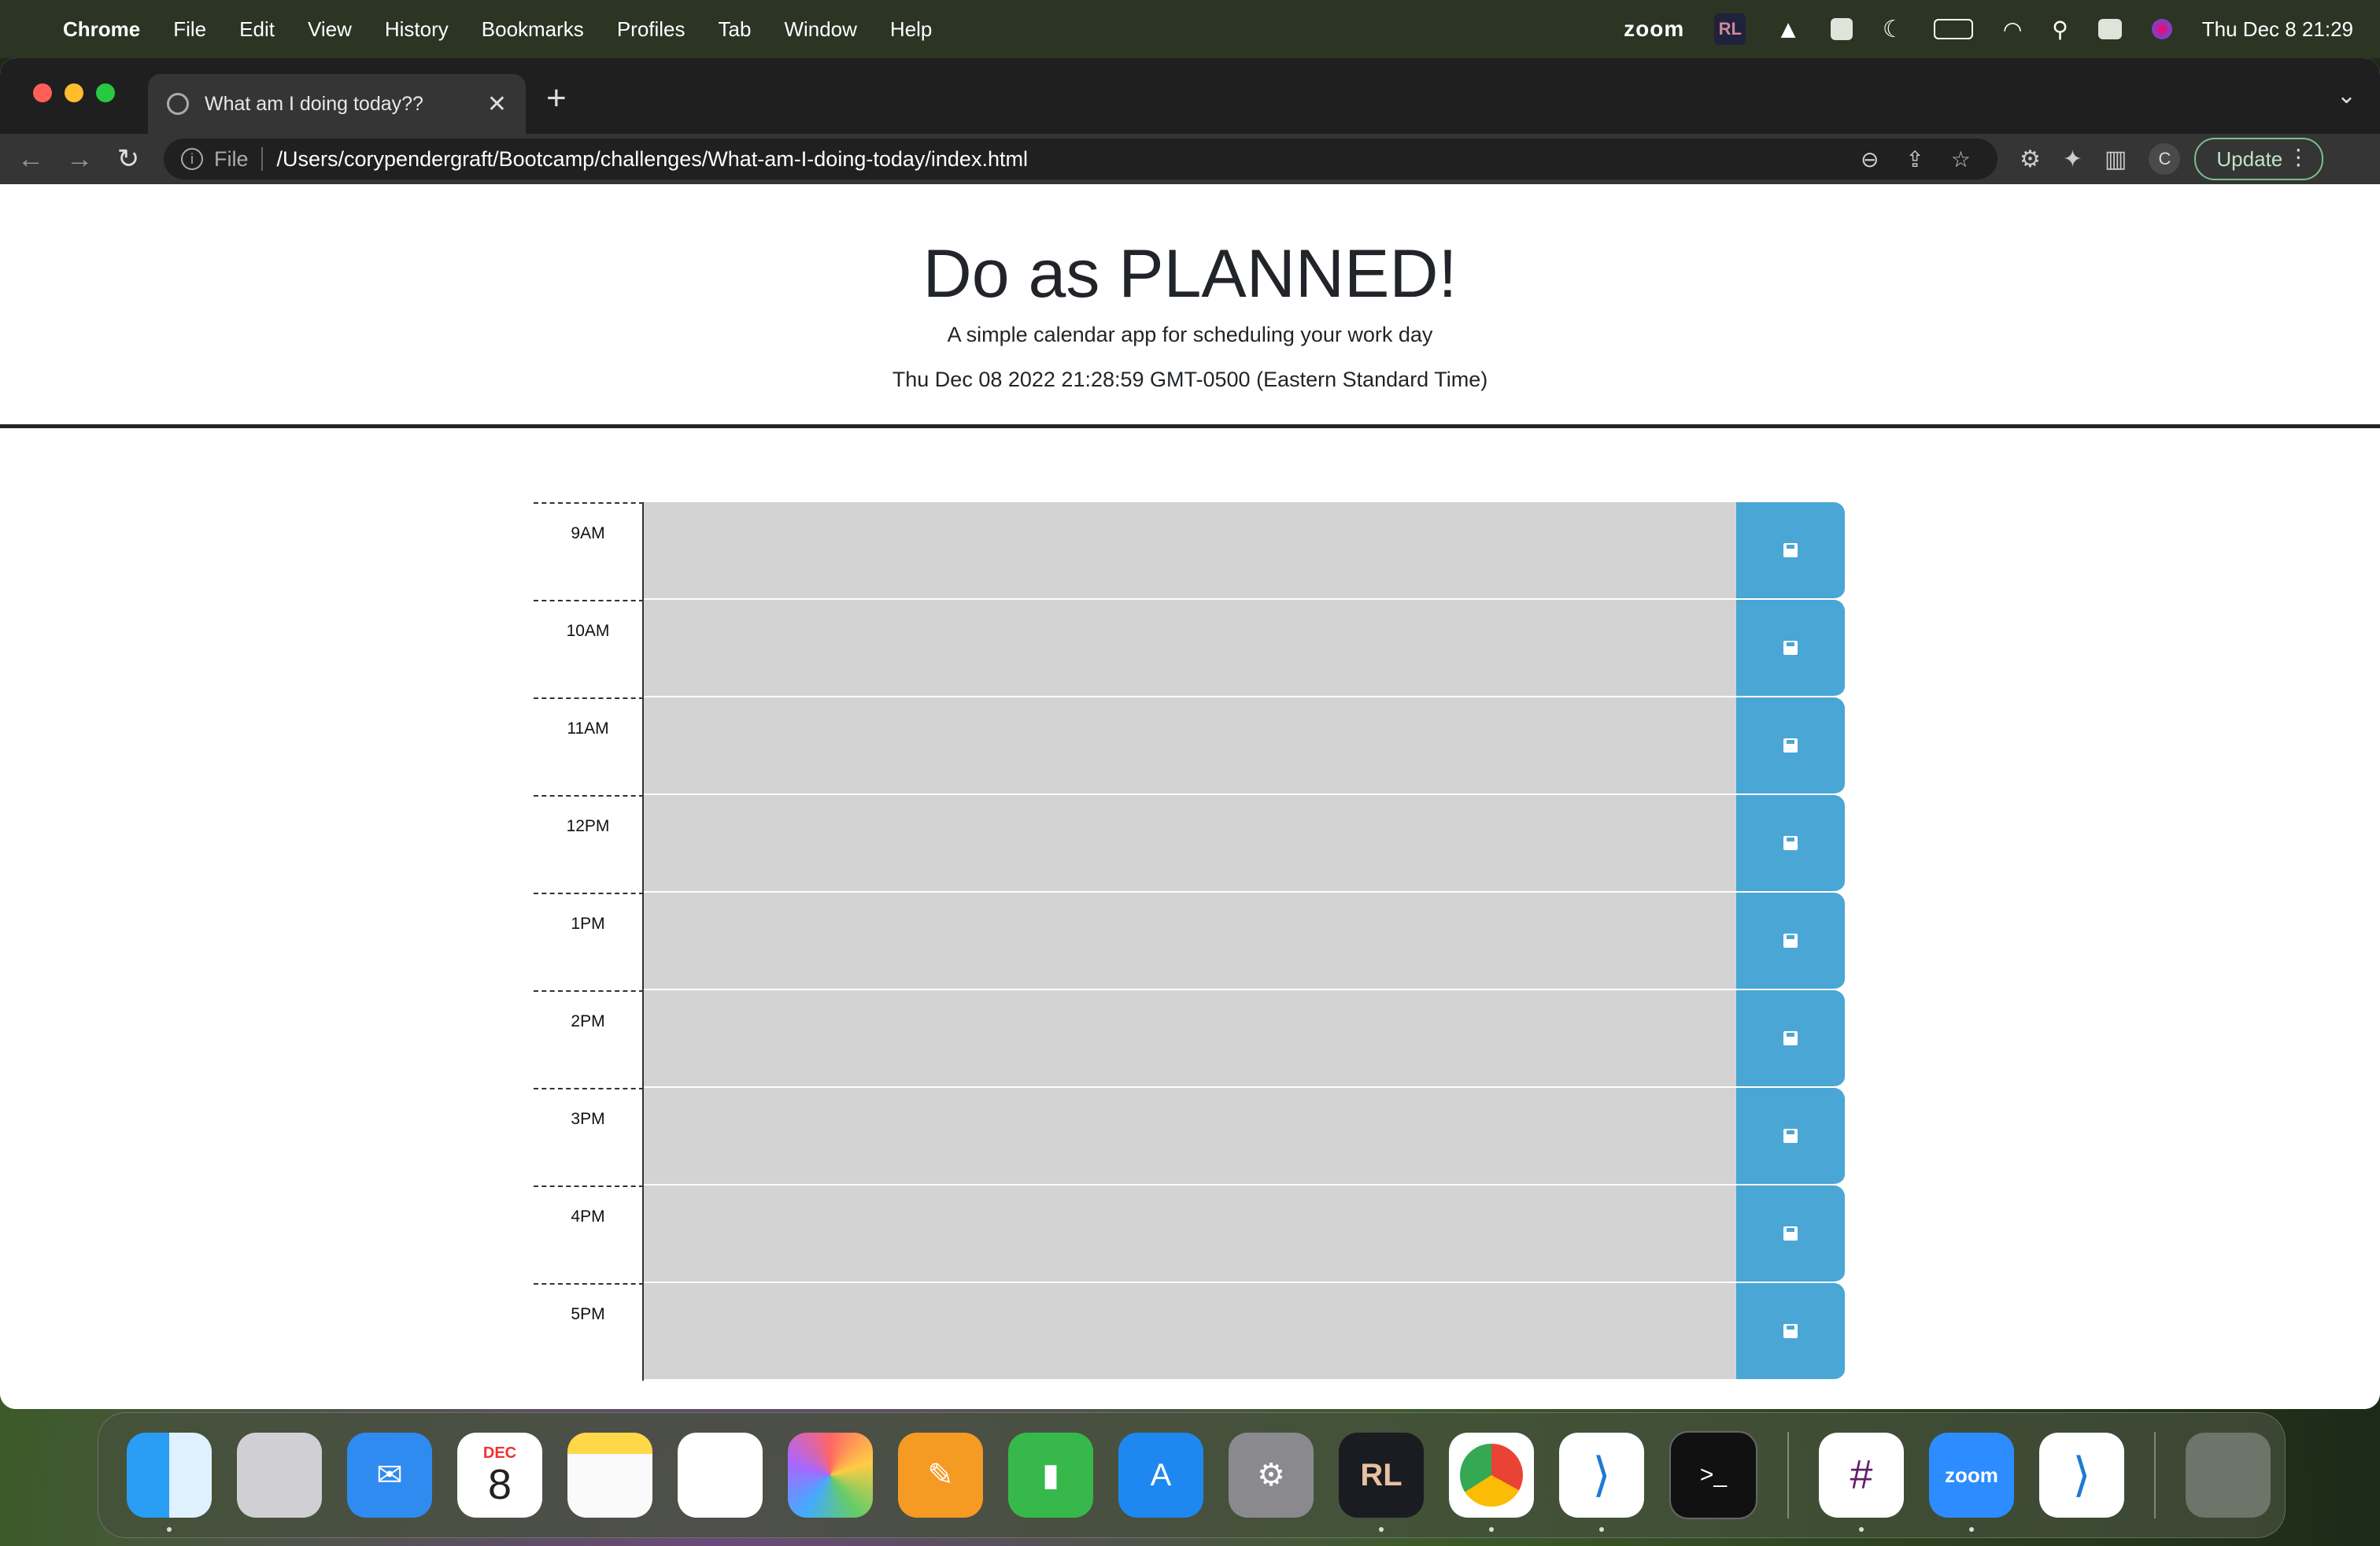  What do you see at coordinates (831, 1475) in the screenshot?
I see `photos-icon` at bounding box center [831, 1475].